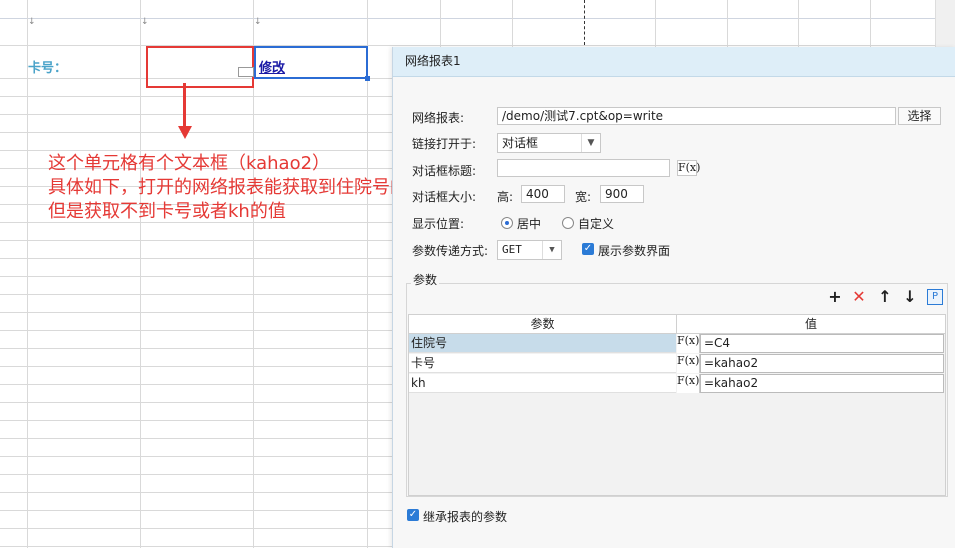  I want to click on plus-icon: +, so click(835, 297).